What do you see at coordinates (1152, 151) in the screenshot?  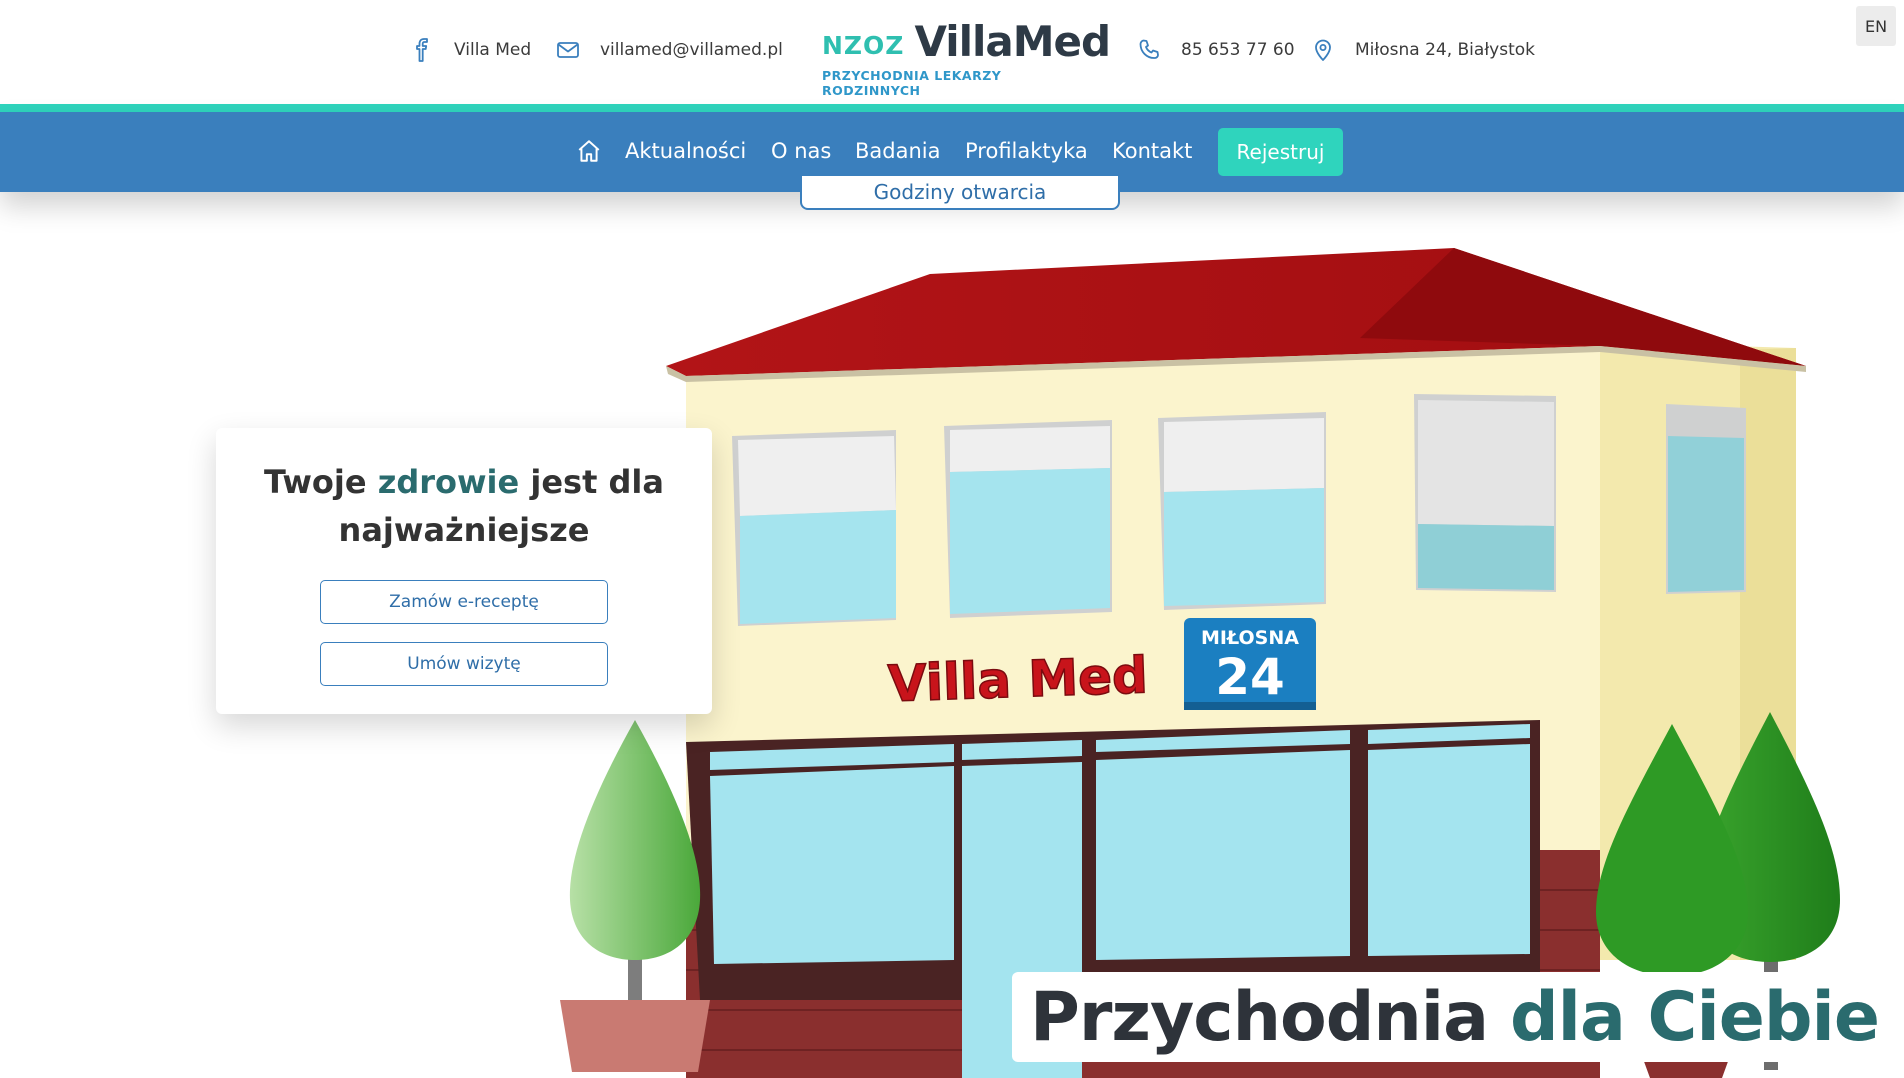 I see `nav-item-kontakt: Kontakt` at bounding box center [1152, 151].